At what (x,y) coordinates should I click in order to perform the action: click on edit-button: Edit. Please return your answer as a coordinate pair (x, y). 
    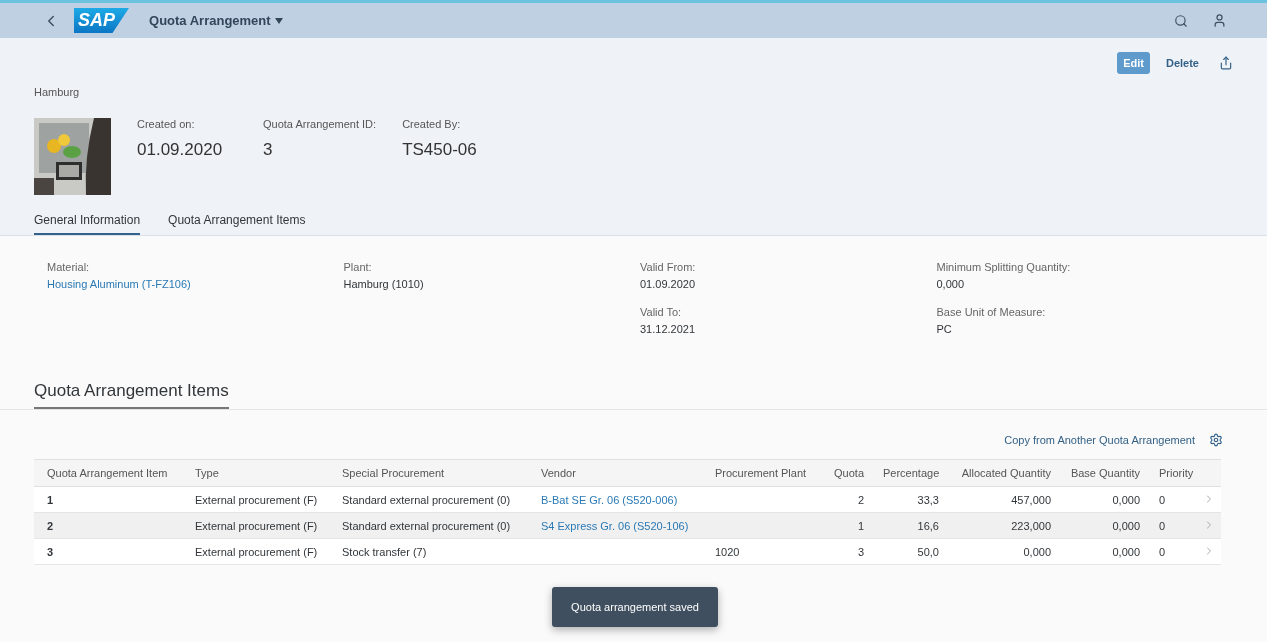
    Looking at the image, I should click on (1133, 63).